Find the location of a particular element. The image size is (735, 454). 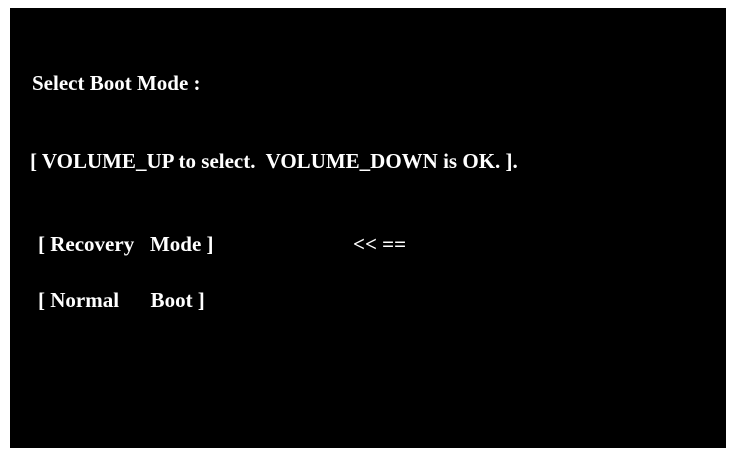

boot-mode-title: Select Boot Mode : is located at coordinates (116, 83).